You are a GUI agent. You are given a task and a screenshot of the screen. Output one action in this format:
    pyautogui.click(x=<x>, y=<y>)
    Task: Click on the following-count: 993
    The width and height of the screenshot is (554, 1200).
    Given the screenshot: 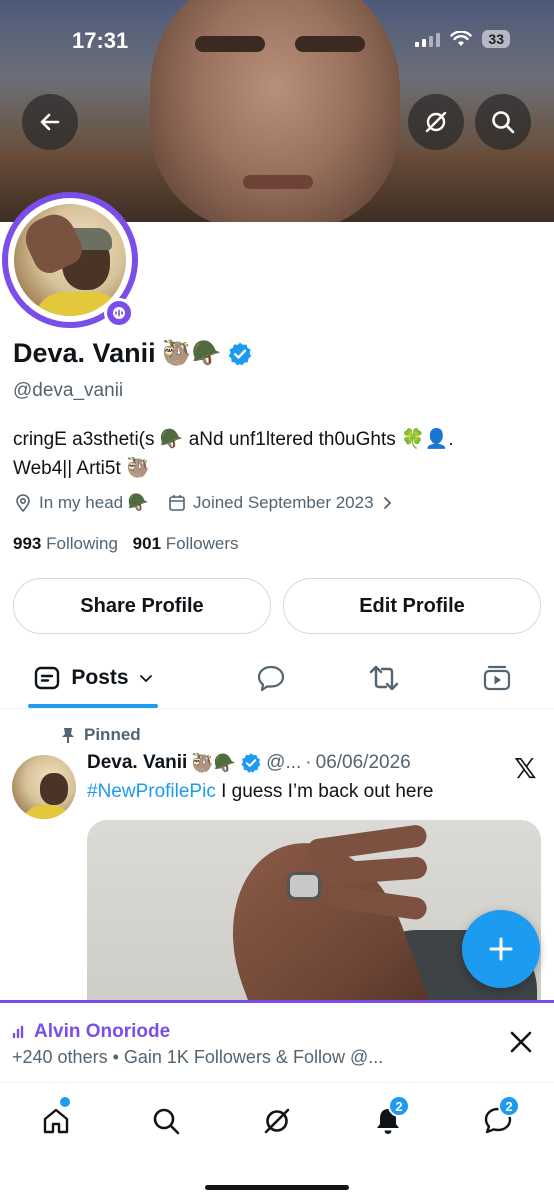 What is the action you would take?
    pyautogui.click(x=27, y=543)
    